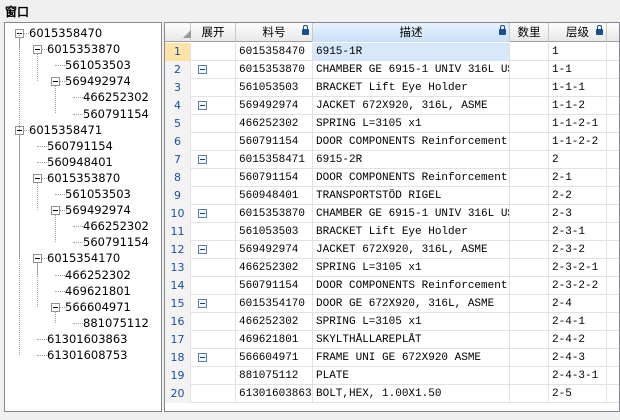 Image resolution: width=620 pixels, height=420 pixels. Describe the element at coordinates (578, 32) in the screenshot. I see `column-header-level: 层级` at that location.